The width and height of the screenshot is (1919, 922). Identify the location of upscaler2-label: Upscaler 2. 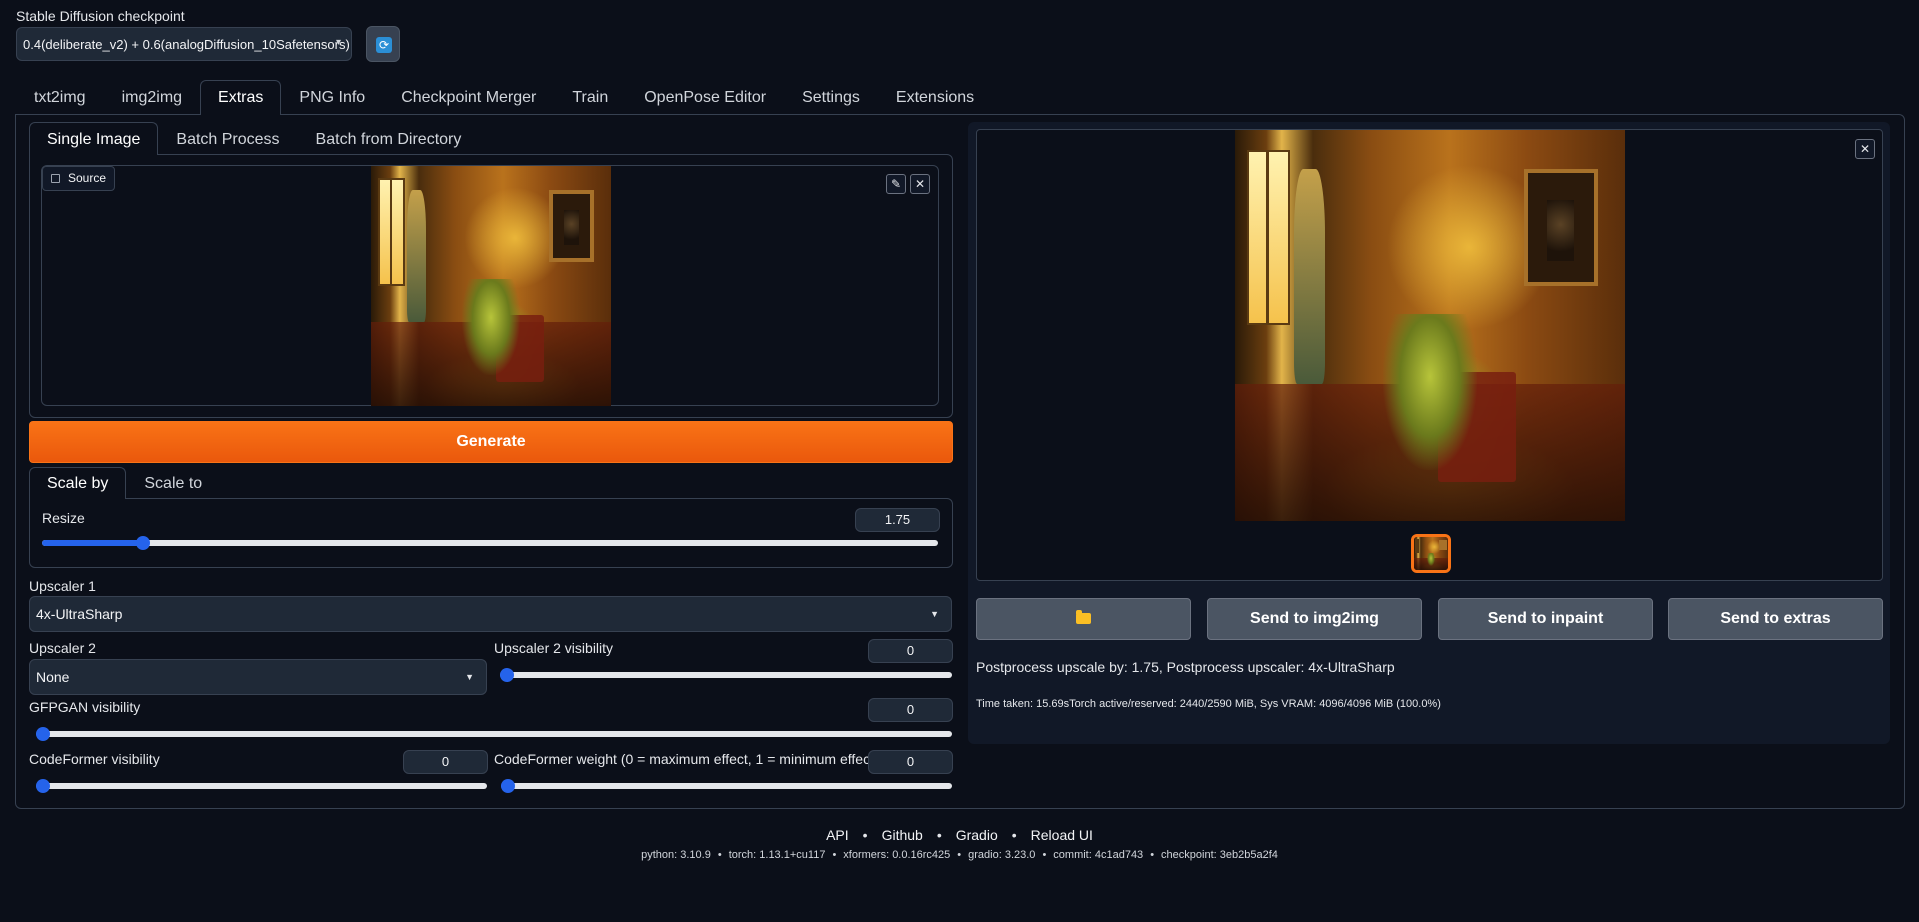
(62, 648).